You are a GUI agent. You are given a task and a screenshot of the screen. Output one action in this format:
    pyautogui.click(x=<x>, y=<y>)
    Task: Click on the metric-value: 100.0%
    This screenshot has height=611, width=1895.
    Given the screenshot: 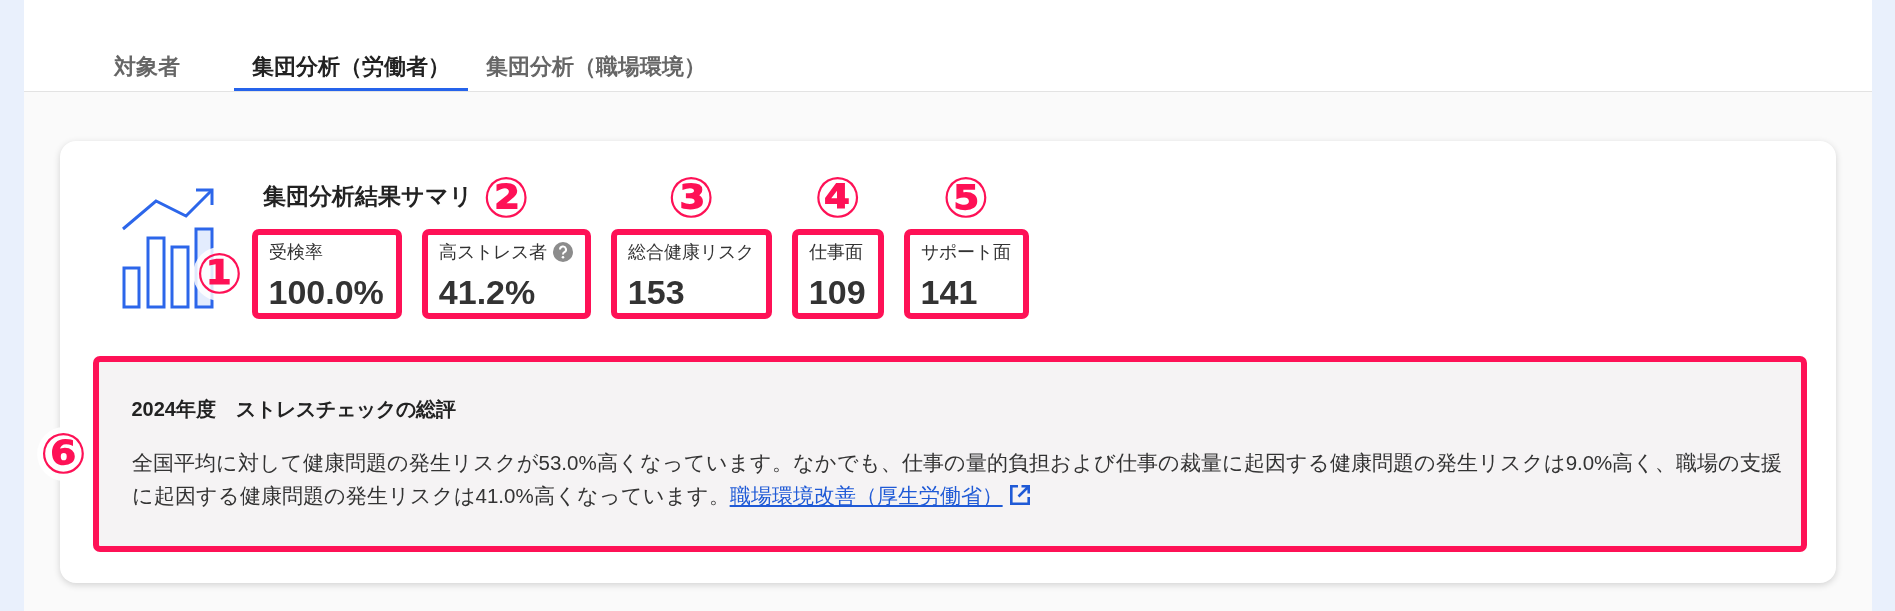 What is the action you would take?
    pyautogui.click(x=326, y=292)
    